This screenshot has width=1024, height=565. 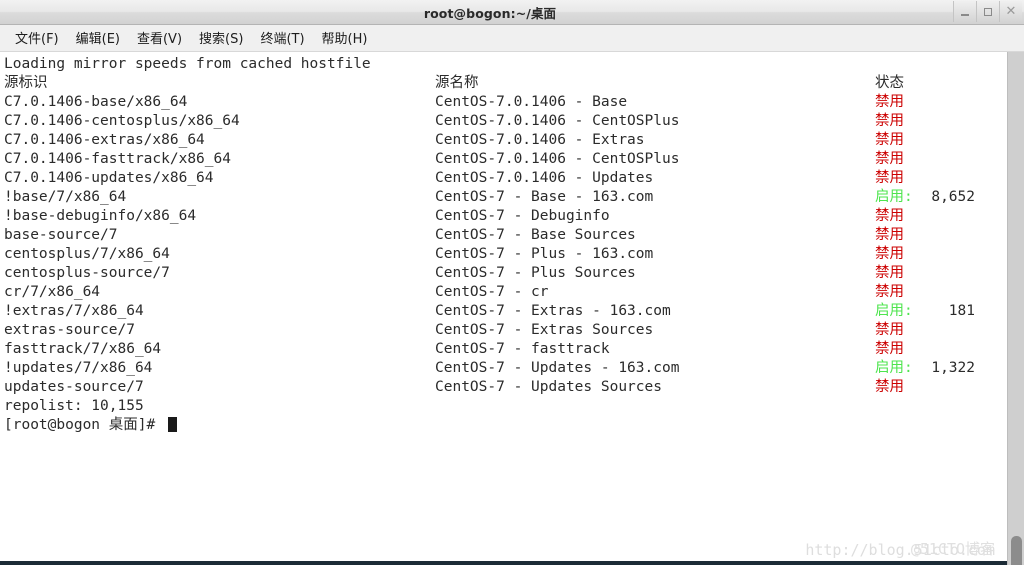 I want to click on maximize-icon, so click(x=988, y=11).